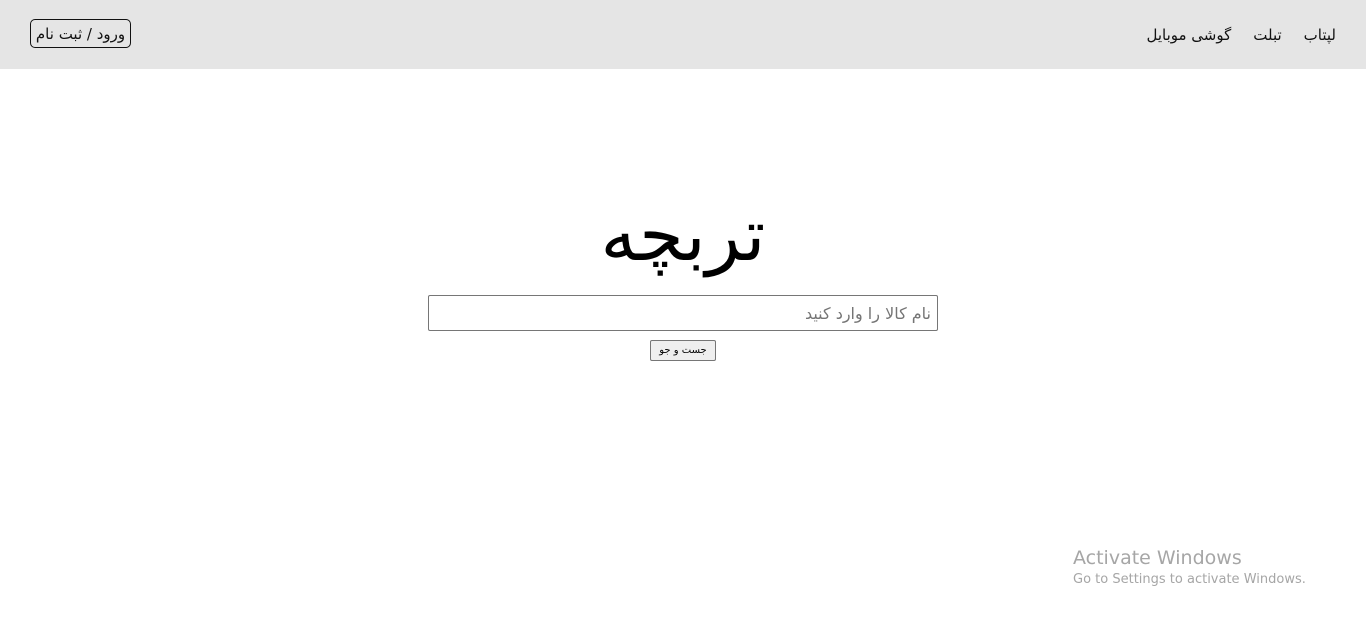 The height and width of the screenshot is (622, 1366). I want to click on top-navigation-bar: ورود / ثبت نام گوشی موبایل تبلت لپتاب, so click(683, 34).